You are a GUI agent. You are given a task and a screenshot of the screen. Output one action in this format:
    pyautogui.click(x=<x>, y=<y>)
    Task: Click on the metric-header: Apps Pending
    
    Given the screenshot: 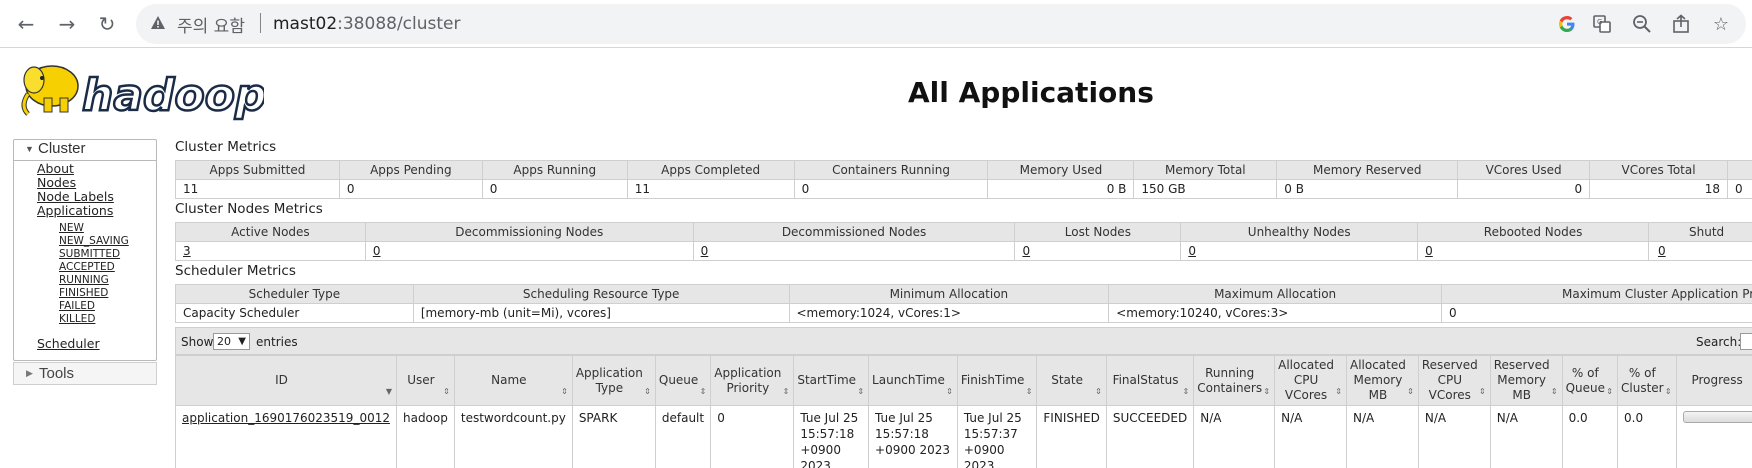 What is the action you would take?
    pyautogui.click(x=410, y=170)
    